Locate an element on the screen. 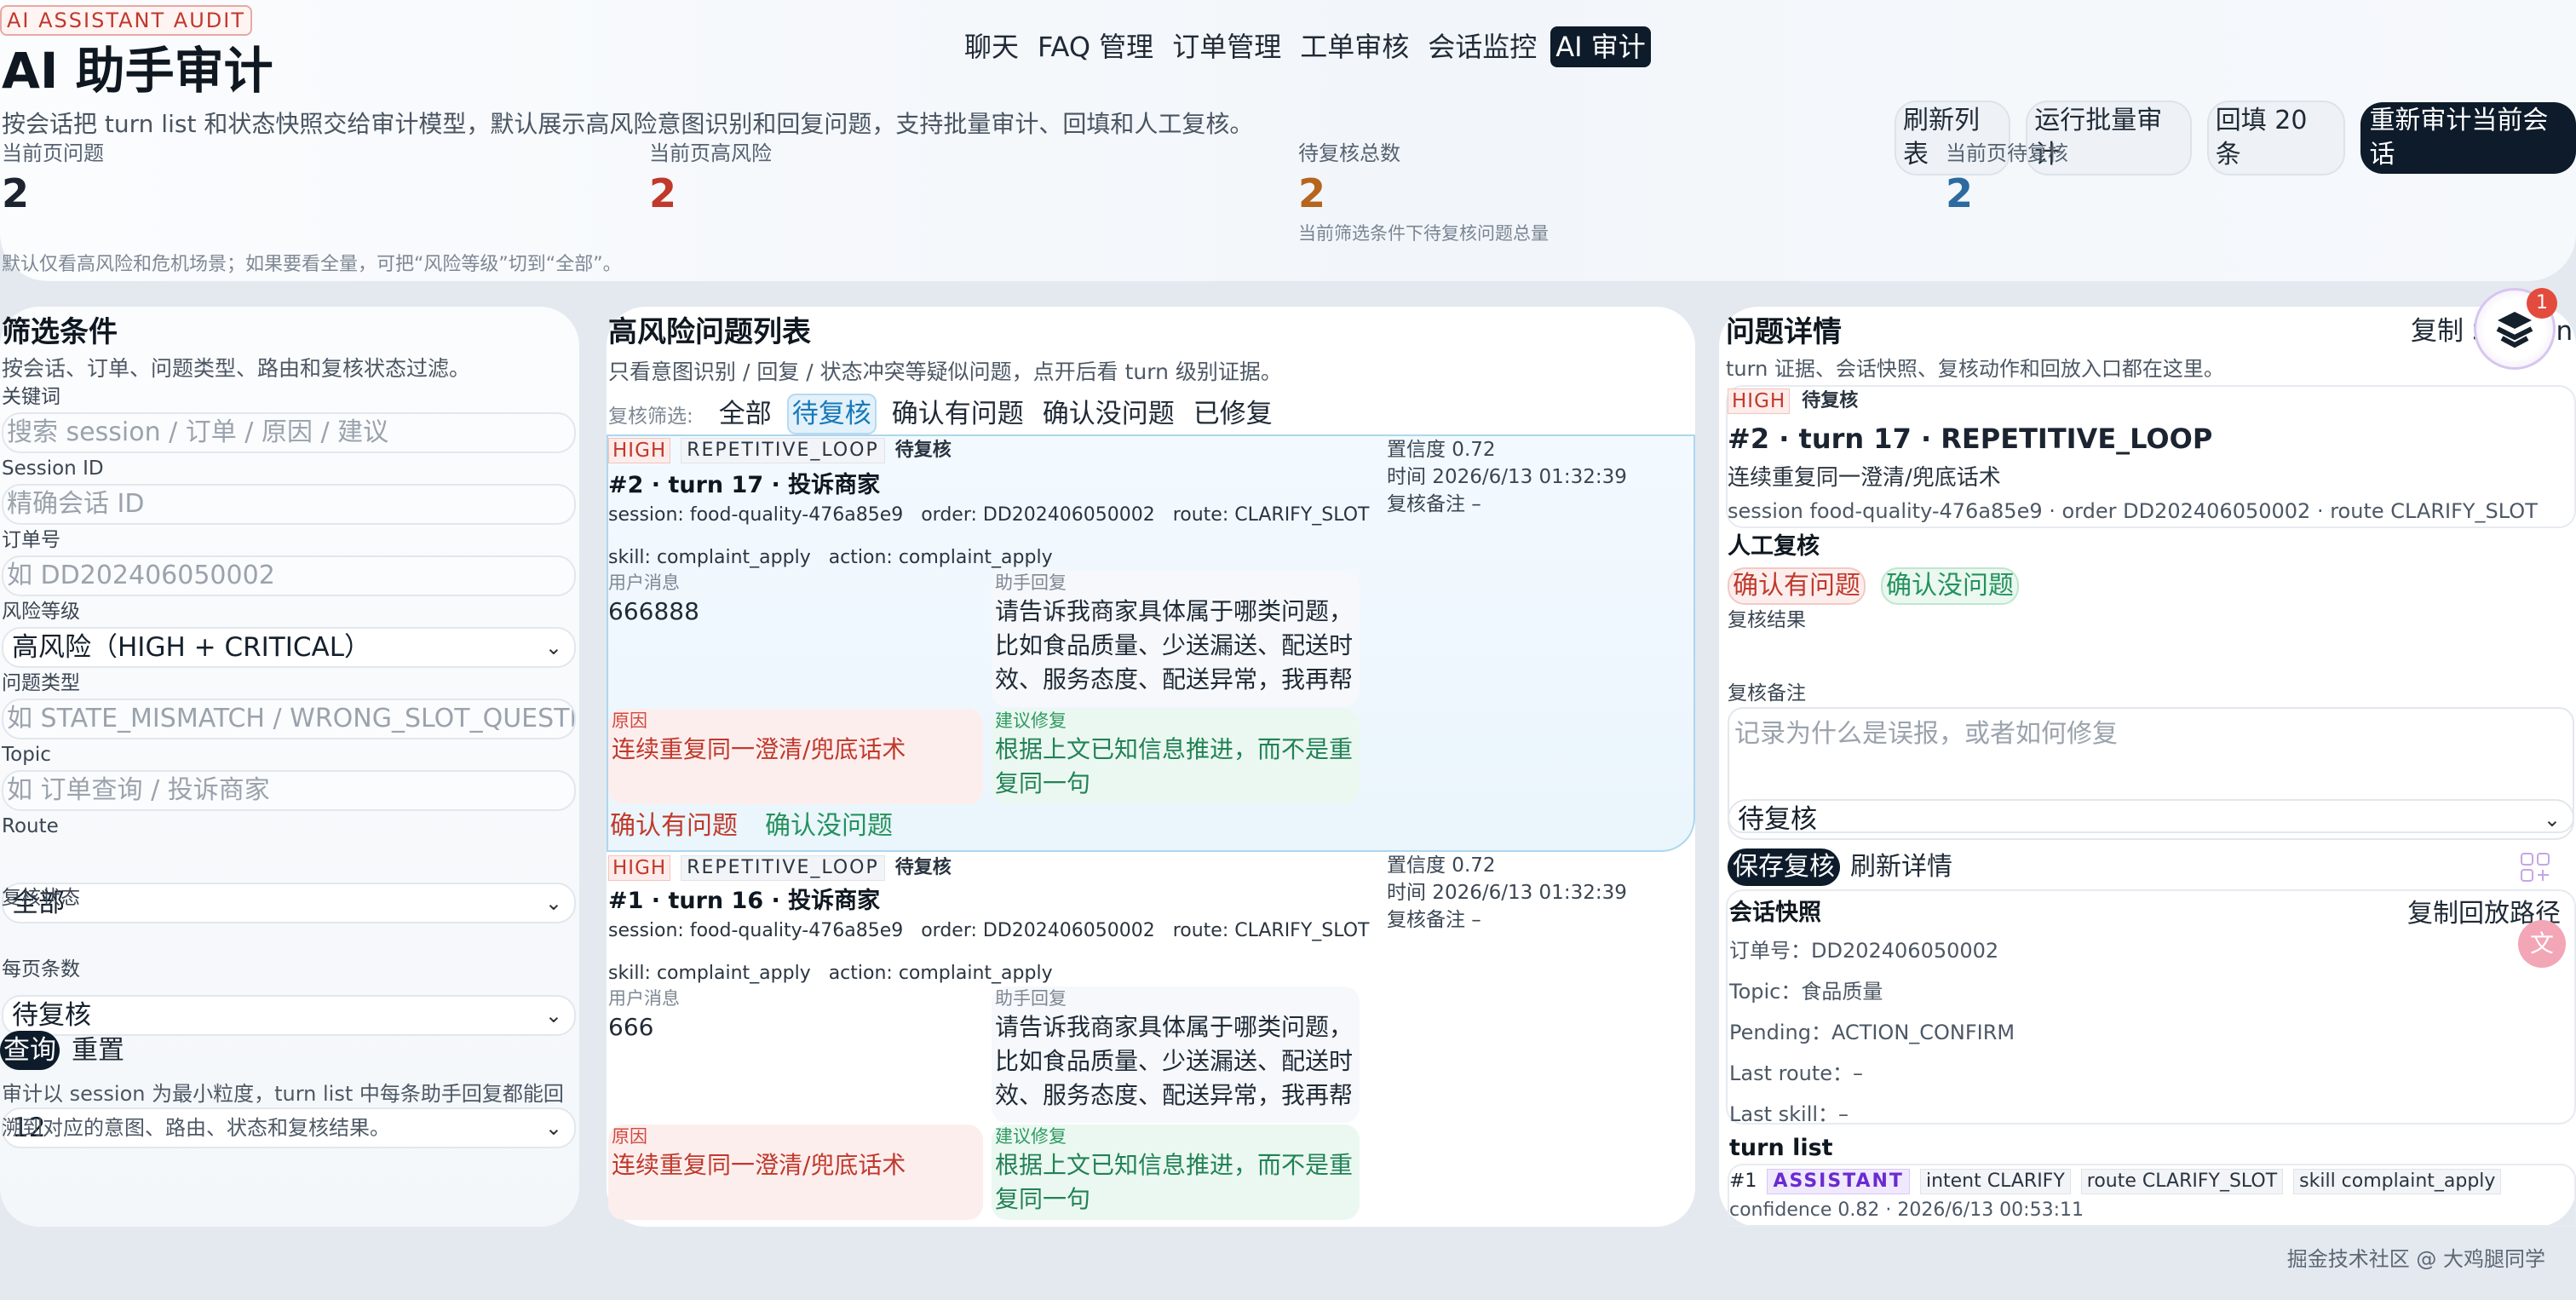 This screenshot has width=2576, height=1300. detail-desc: turn 证据、会话快照、复核动作和回放入口都在这里。 is located at coordinates (1975, 369).